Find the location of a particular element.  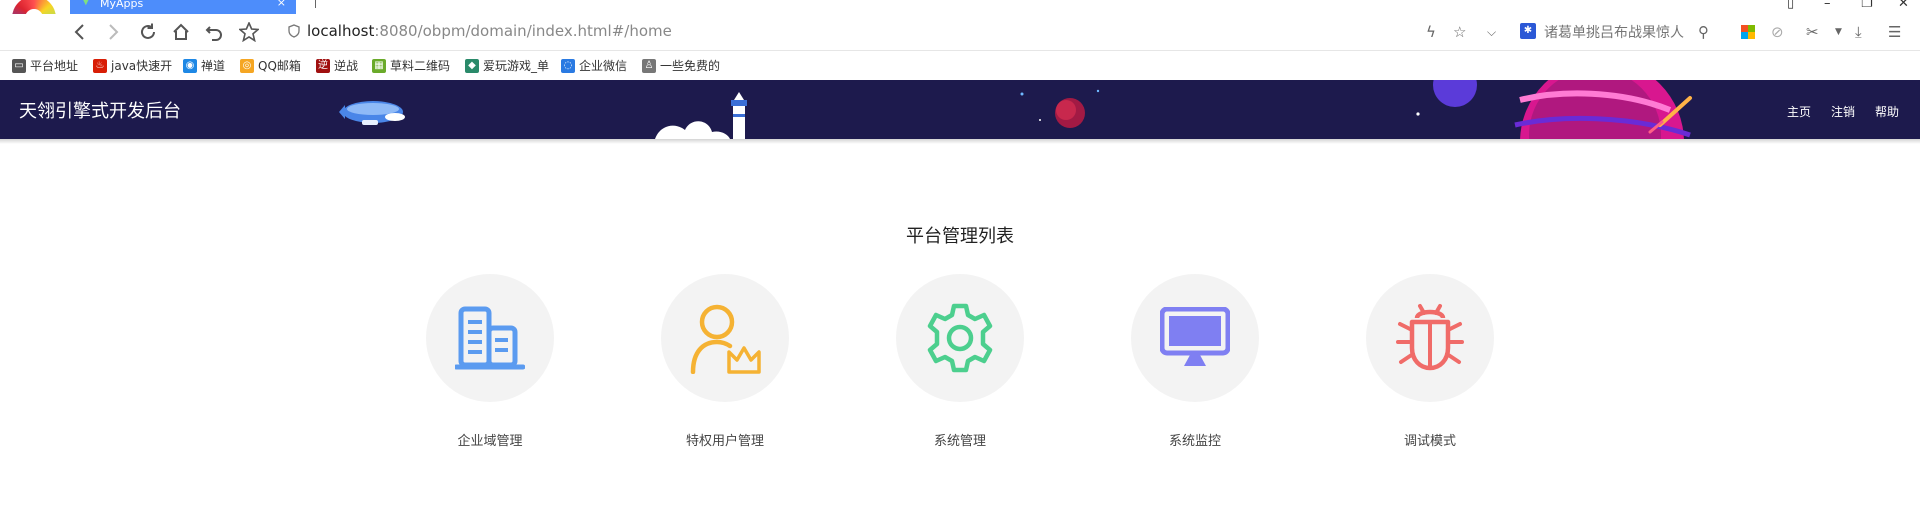

scissors-icon: ✂ is located at coordinates (1812, 32).